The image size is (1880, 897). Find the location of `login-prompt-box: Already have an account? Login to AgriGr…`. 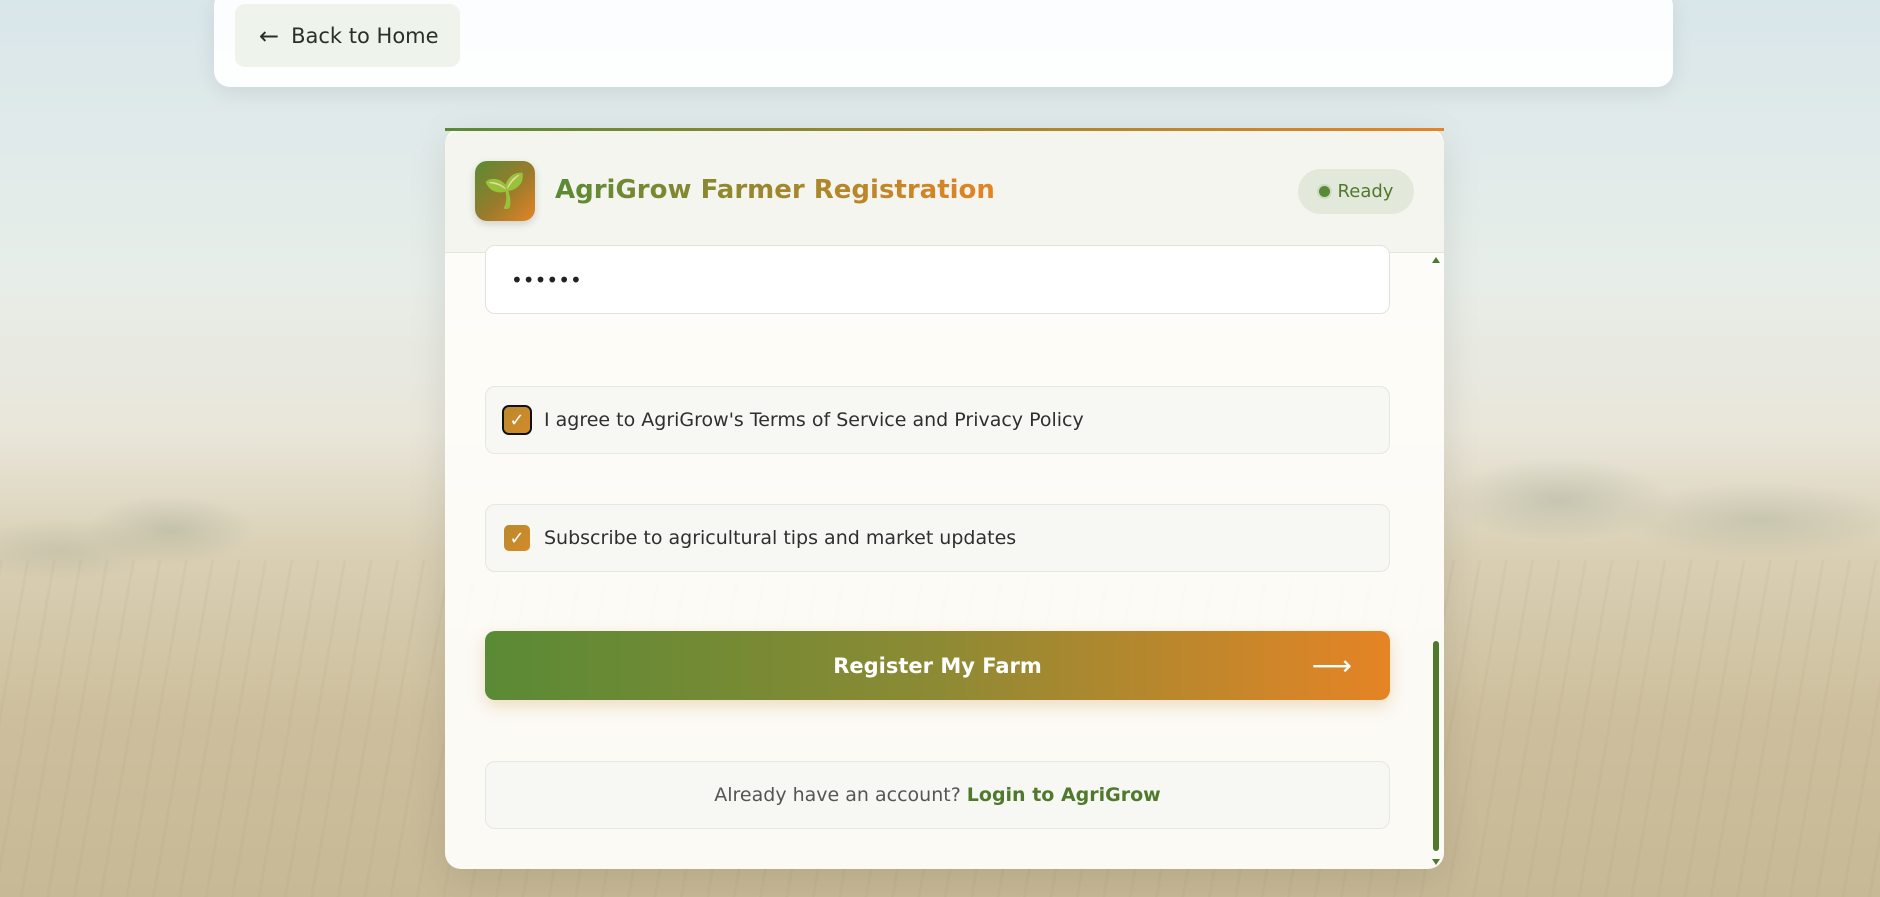

login-prompt-box: Already have an account? Login to AgriGr… is located at coordinates (937, 795).